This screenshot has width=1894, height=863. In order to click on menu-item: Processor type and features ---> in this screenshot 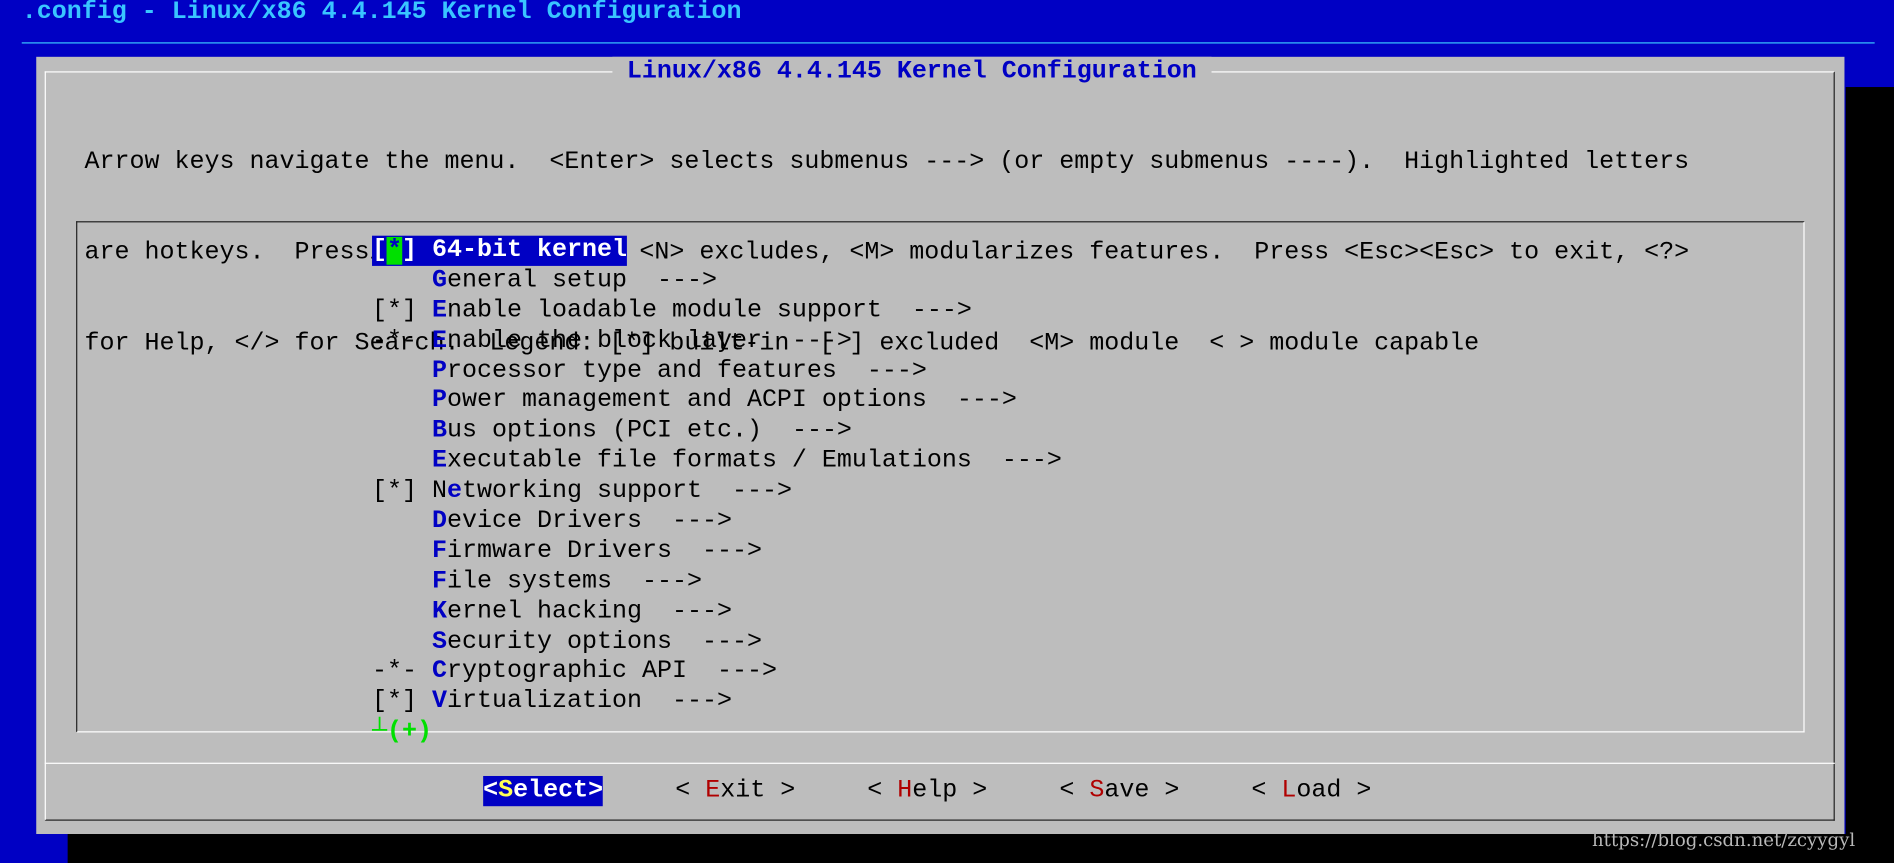, I will do `click(717, 371)`.